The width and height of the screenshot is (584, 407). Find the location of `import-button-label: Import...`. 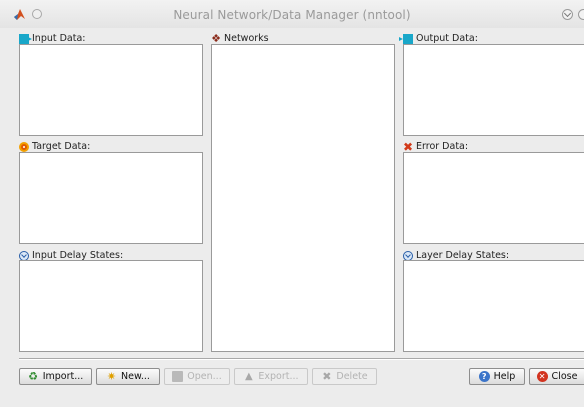

import-button-label: Import... is located at coordinates (63, 376).